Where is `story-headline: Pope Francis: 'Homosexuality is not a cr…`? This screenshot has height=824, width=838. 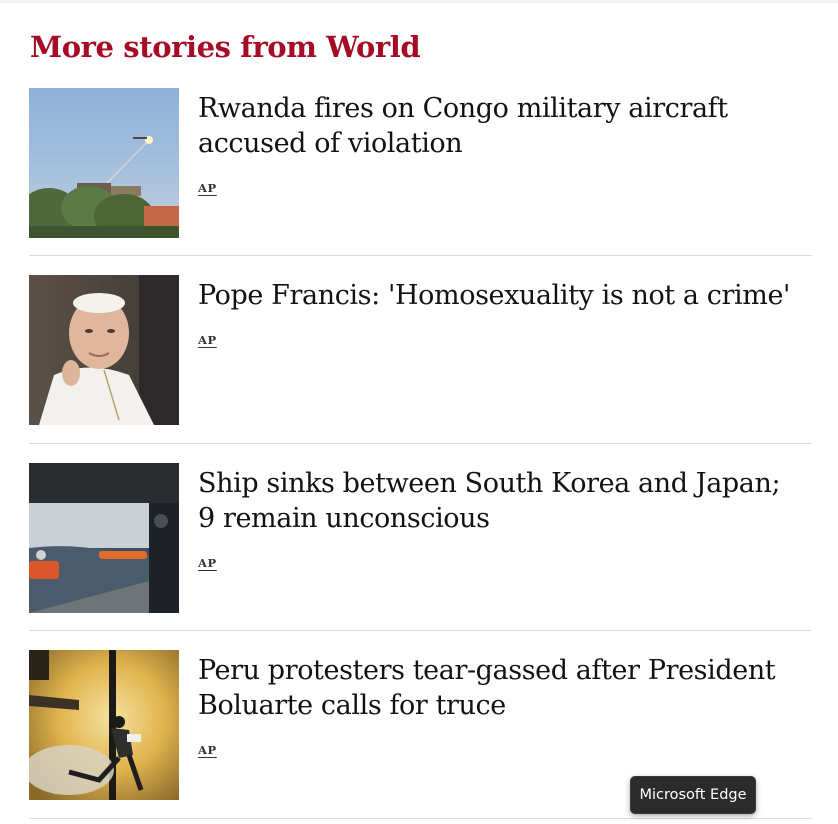 story-headline: Pope Francis: 'Homosexuality is not a cr… is located at coordinates (498, 295).